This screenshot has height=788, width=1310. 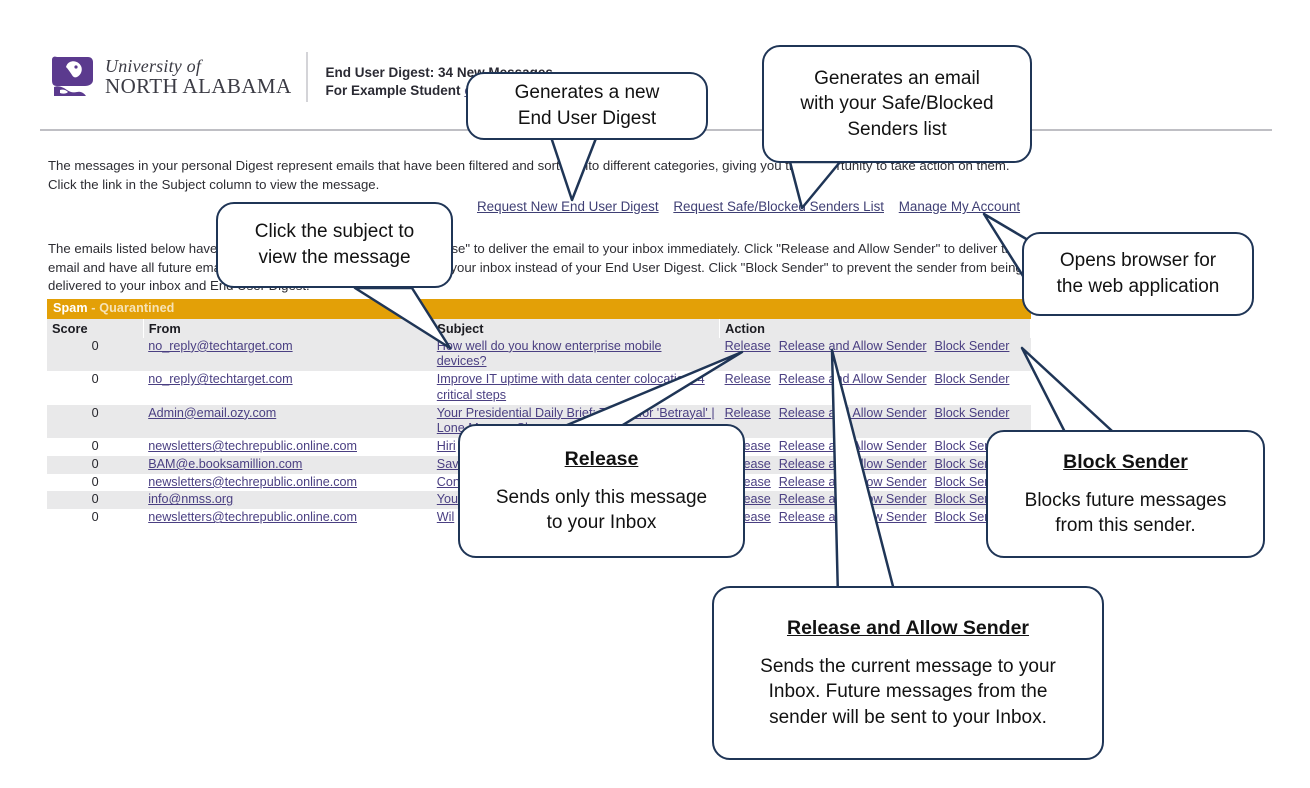 What do you see at coordinates (1125, 500) in the screenshot?
I see `callout-line: Blocks future messages` at bounding box center [1125, 500].